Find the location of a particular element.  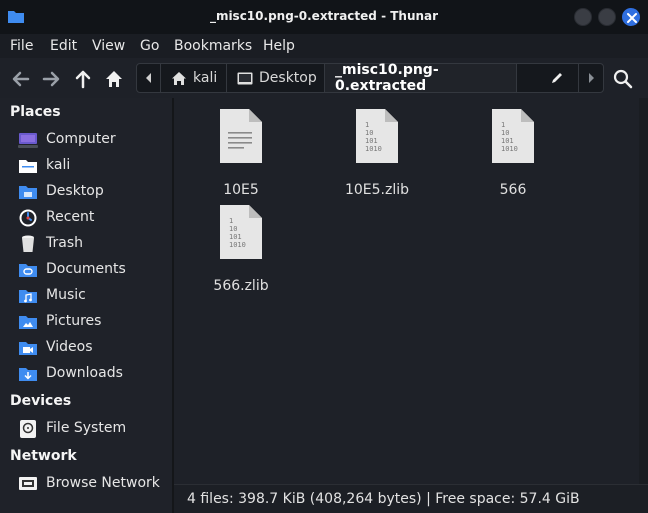

minimize-button is located at coordinates (583, 17).